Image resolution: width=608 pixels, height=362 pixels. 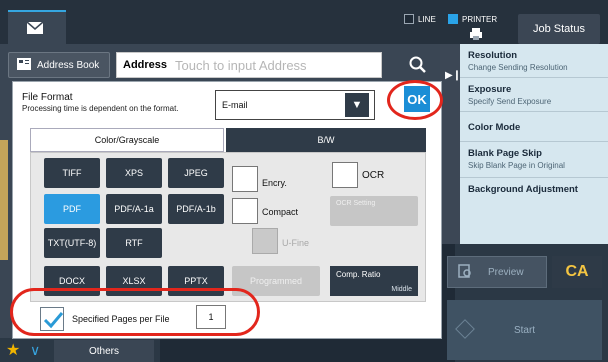 I want to click on ufine-checkbox, so click(x=265, y=241).